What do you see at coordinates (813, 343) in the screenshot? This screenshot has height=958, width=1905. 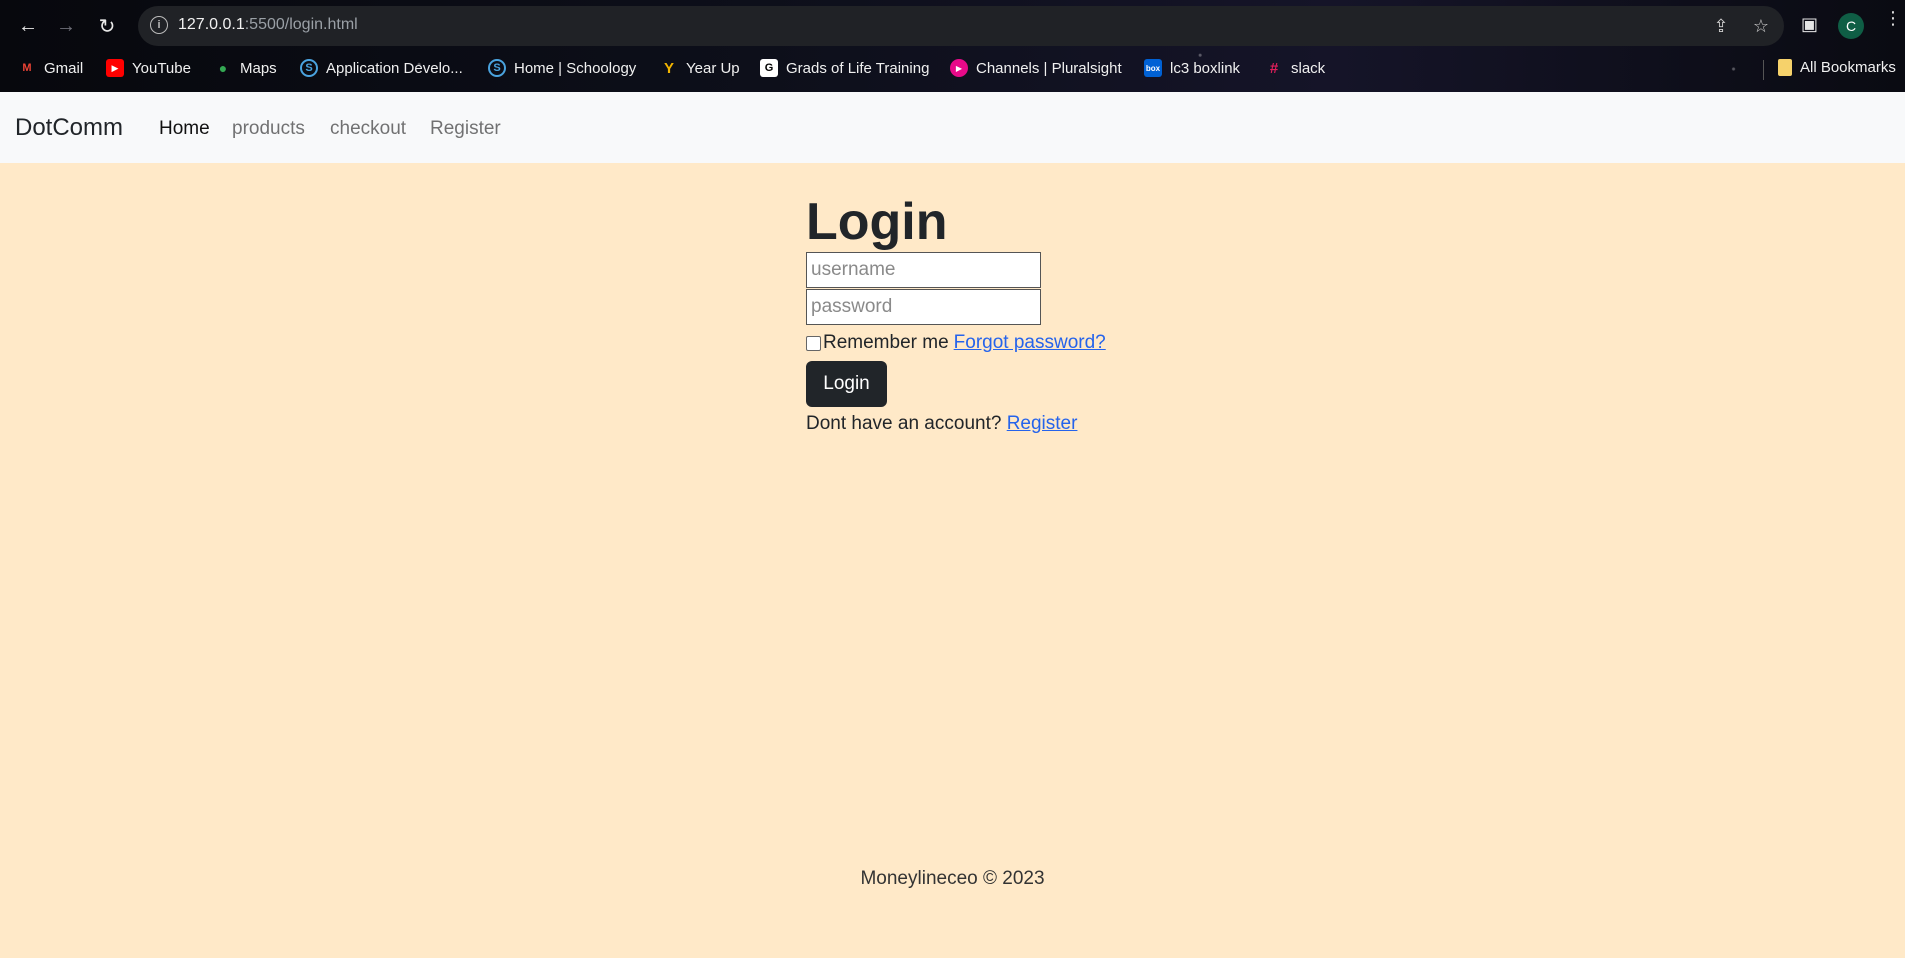 I see `remember-checkbox` at bounding box center [813, 343].